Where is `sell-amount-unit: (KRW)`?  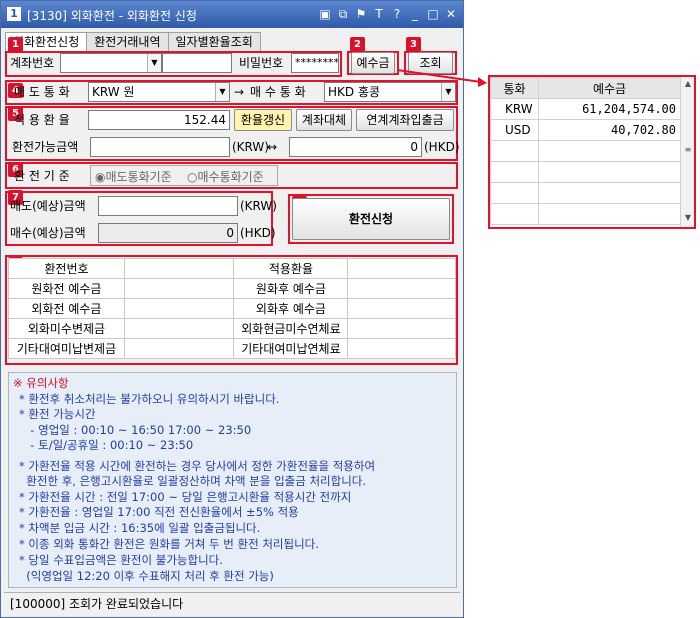 sell-amount-unit: (KRW) is located at coordinates (258, 206).